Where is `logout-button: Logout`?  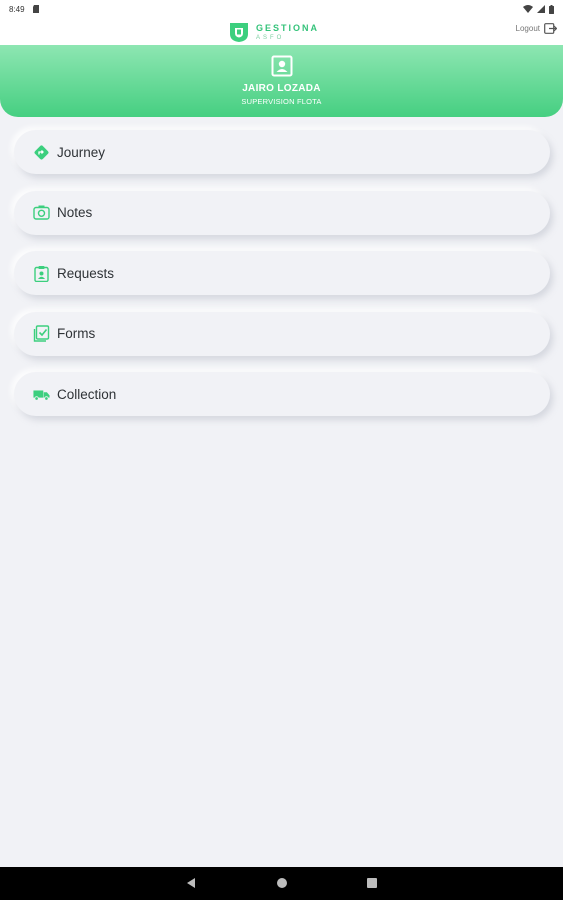
logout-button: Logout is located at coordinates (536, 28).